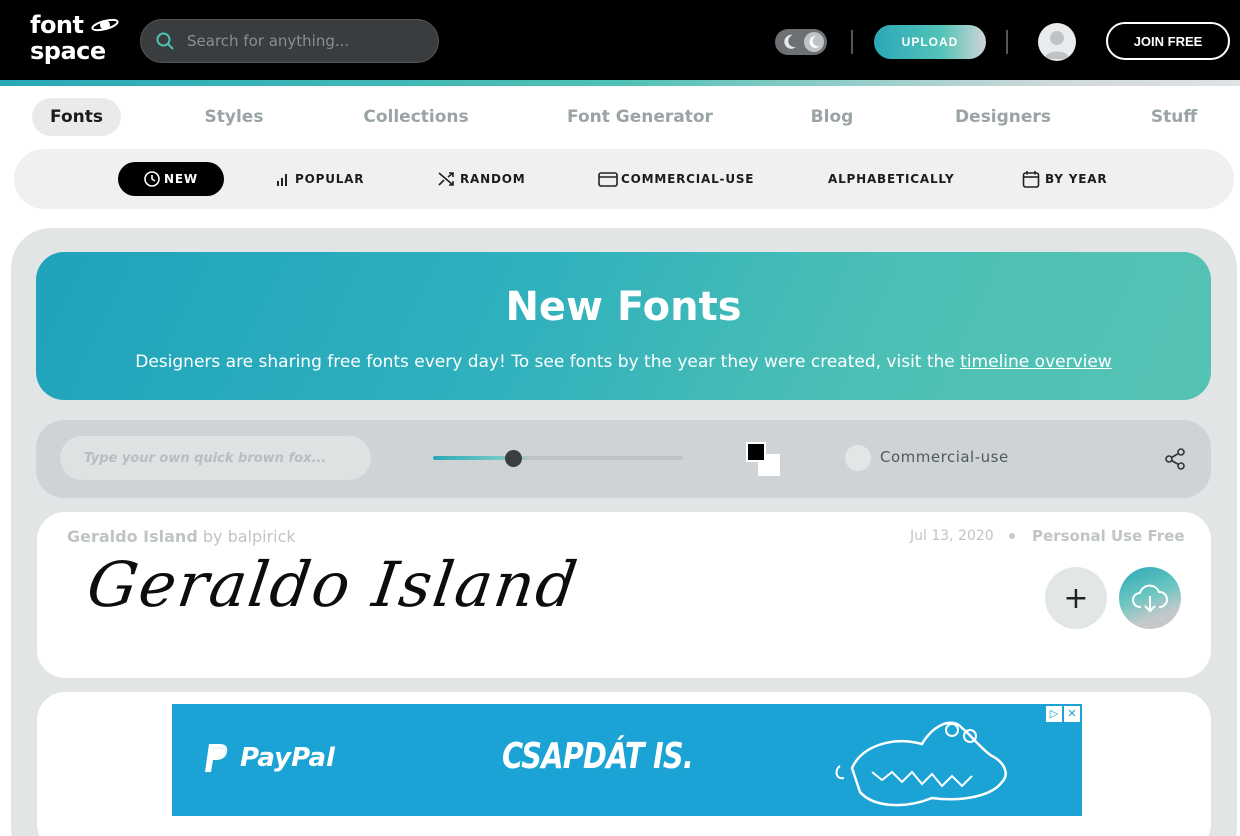 This screenshot has width=1240, height=836. I want to click on nav-stuff: Stuff, so click(1174, 117).